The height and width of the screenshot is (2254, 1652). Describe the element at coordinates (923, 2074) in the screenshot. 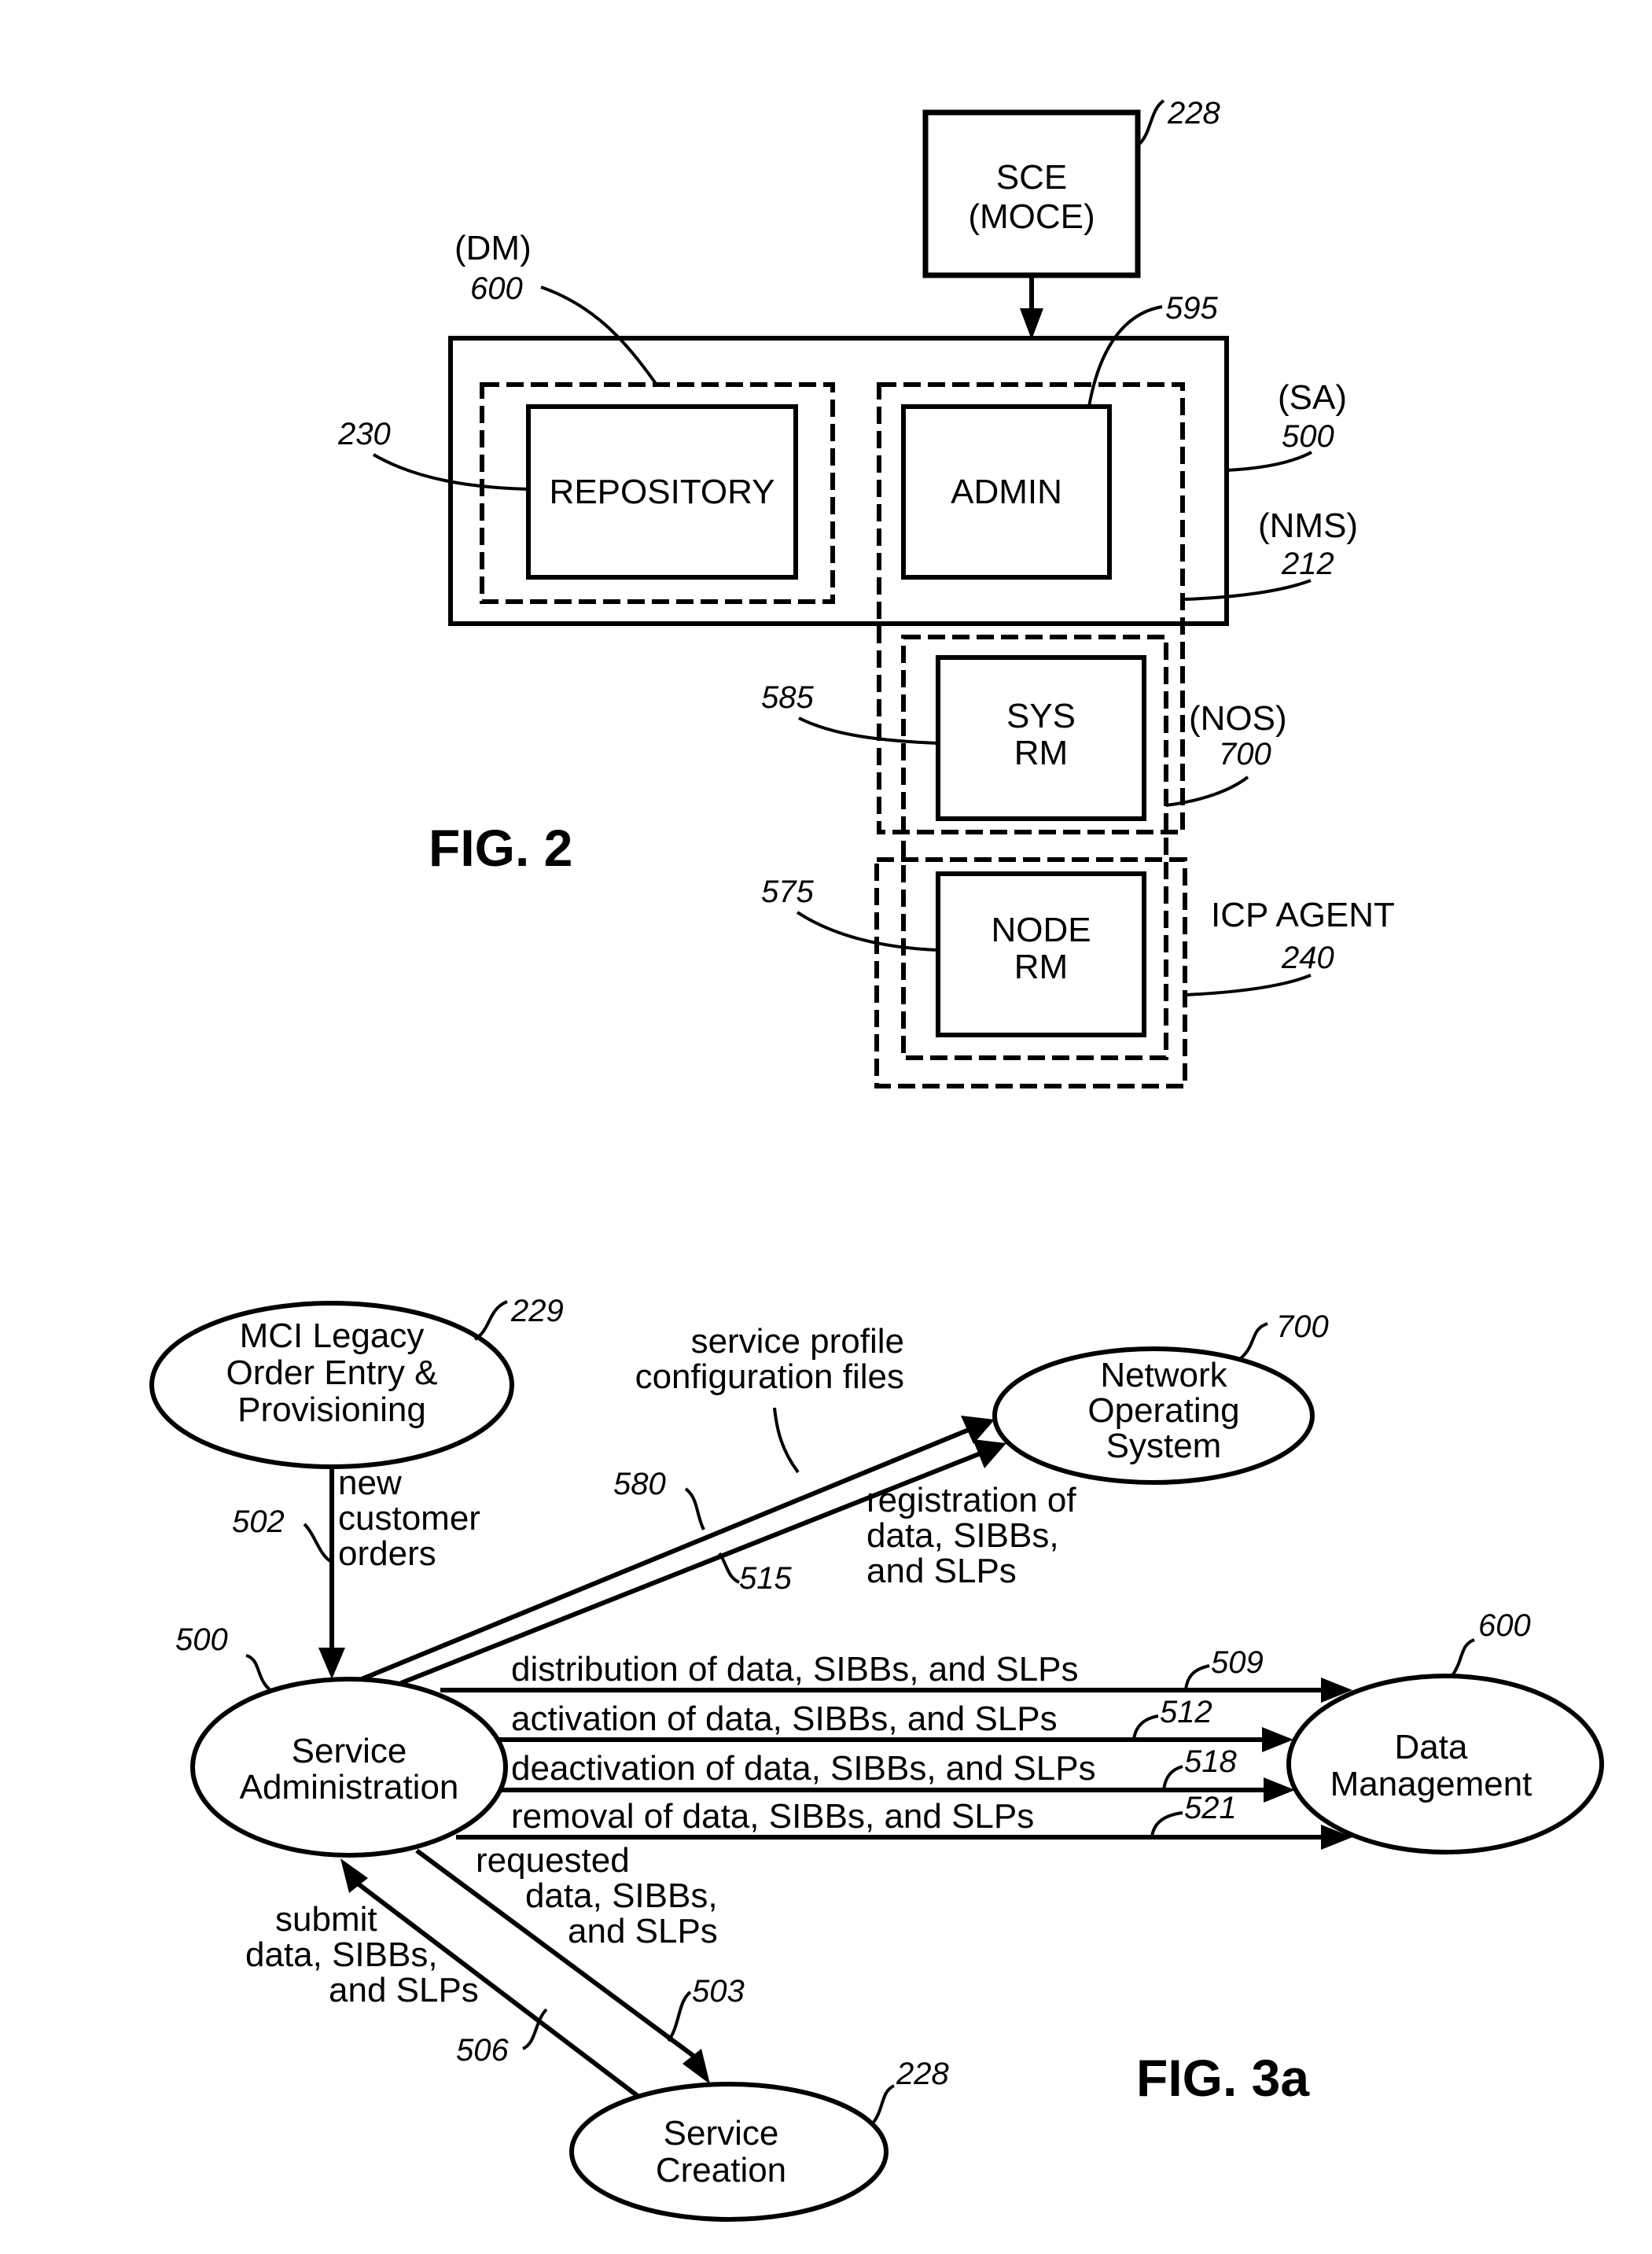

I see `ref-228-fig3a: 228` at that location.